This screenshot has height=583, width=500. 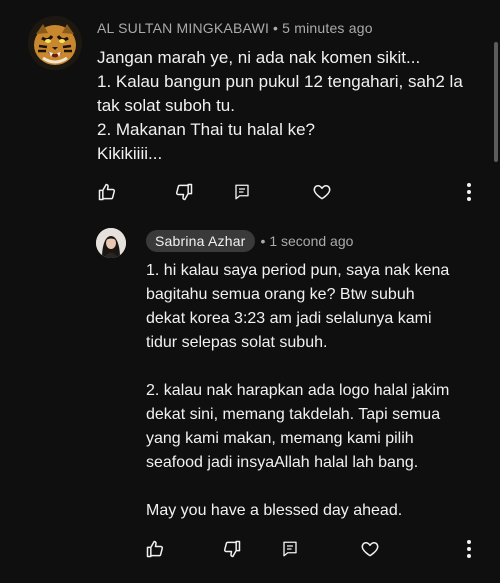 I want to click on reply-paragraph: May you have a blessed day ahead., so click(x=316, y=511).